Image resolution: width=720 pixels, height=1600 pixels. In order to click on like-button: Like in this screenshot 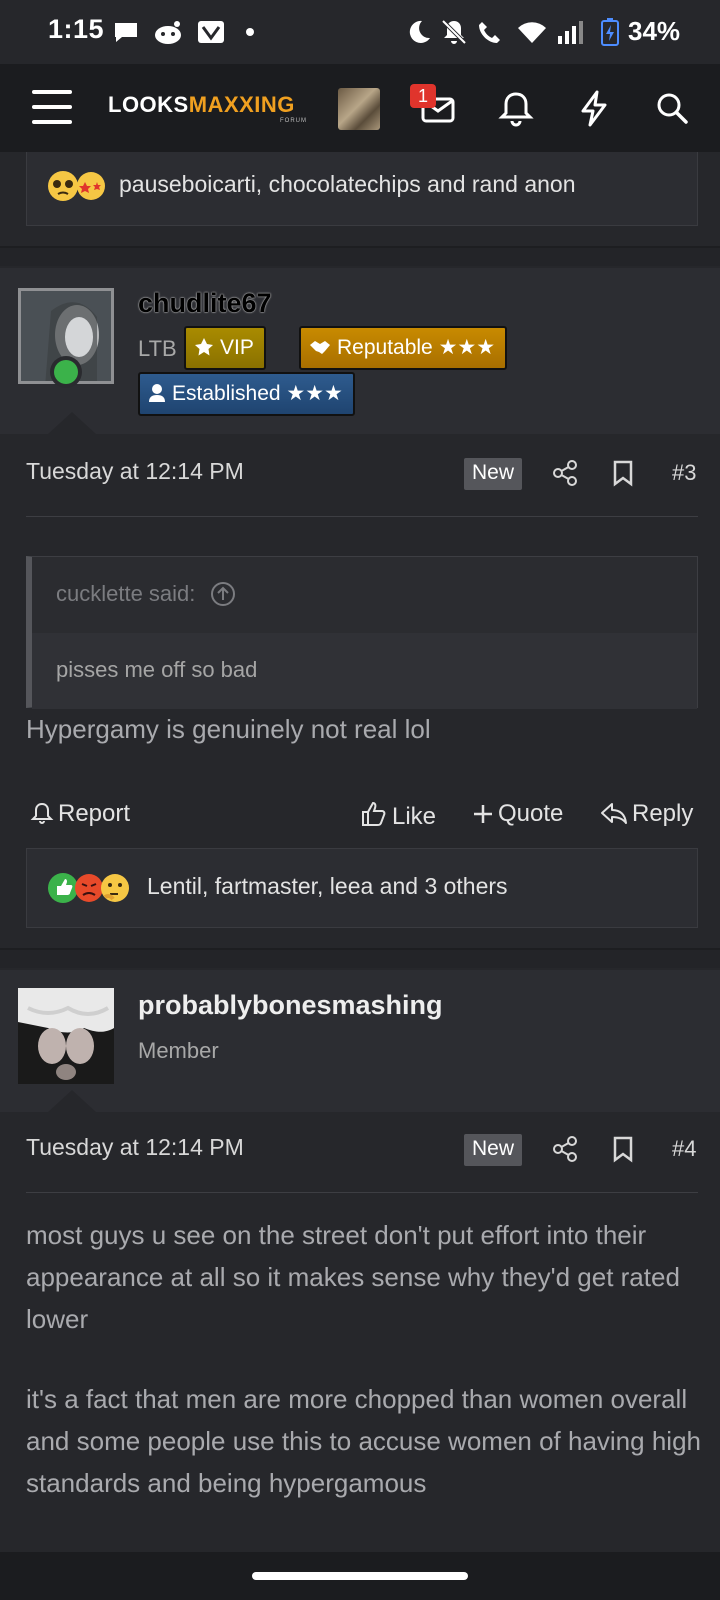, I will do `click(398, 815)`.